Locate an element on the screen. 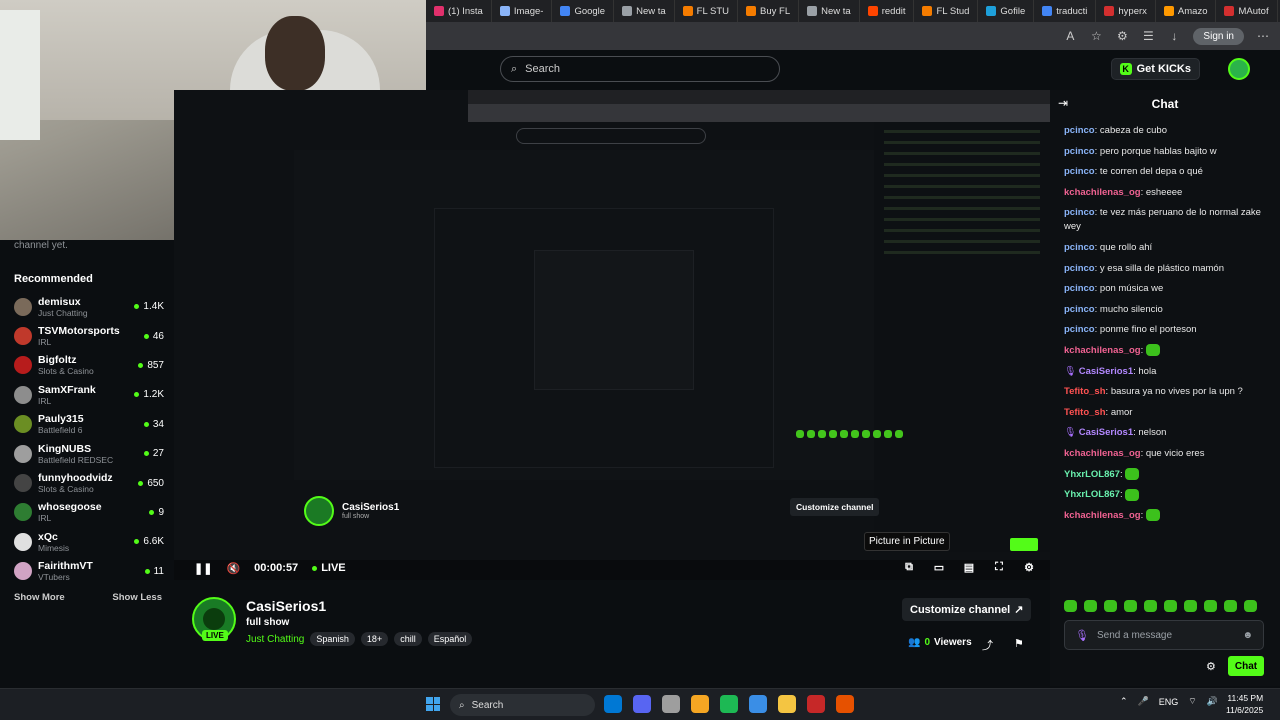 The height and width of the screenshot is (720, 1280). recommended-channel: FairithmVT VTubers 11 is located at coordinates (89, 571).